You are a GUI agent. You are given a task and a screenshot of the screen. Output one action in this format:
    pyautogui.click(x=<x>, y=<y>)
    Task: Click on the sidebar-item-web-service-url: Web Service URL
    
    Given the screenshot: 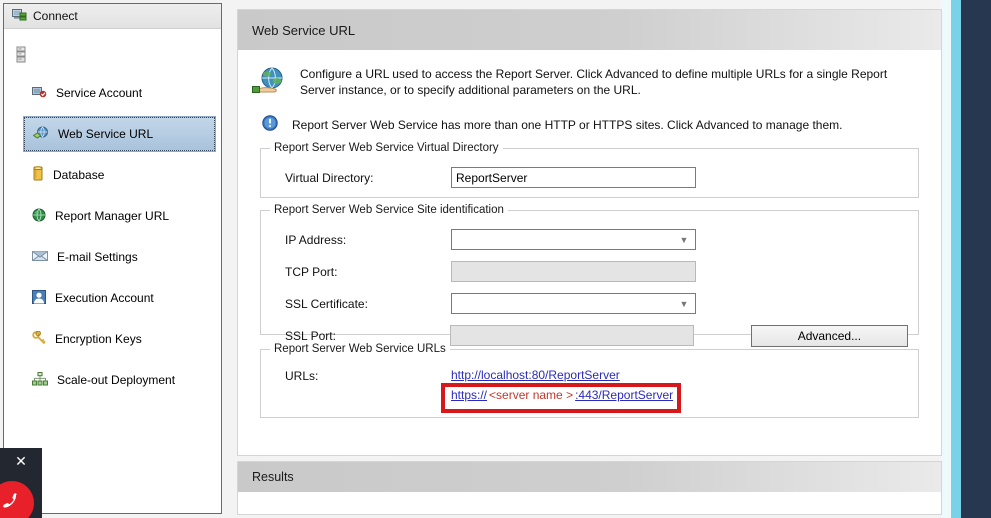 What is the action you would take?
    pyautogui.click(x=119, y=134)
    